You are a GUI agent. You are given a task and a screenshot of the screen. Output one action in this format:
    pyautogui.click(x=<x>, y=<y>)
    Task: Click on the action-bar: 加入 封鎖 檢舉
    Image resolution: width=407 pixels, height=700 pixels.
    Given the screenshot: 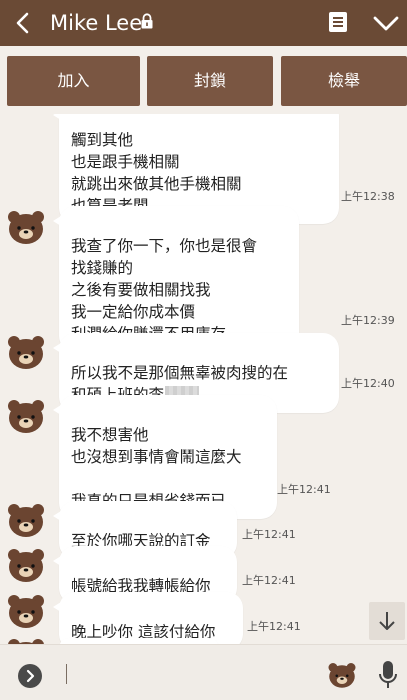 What is the action you would take?
    pyautogui.click(x=203, y=80)
    